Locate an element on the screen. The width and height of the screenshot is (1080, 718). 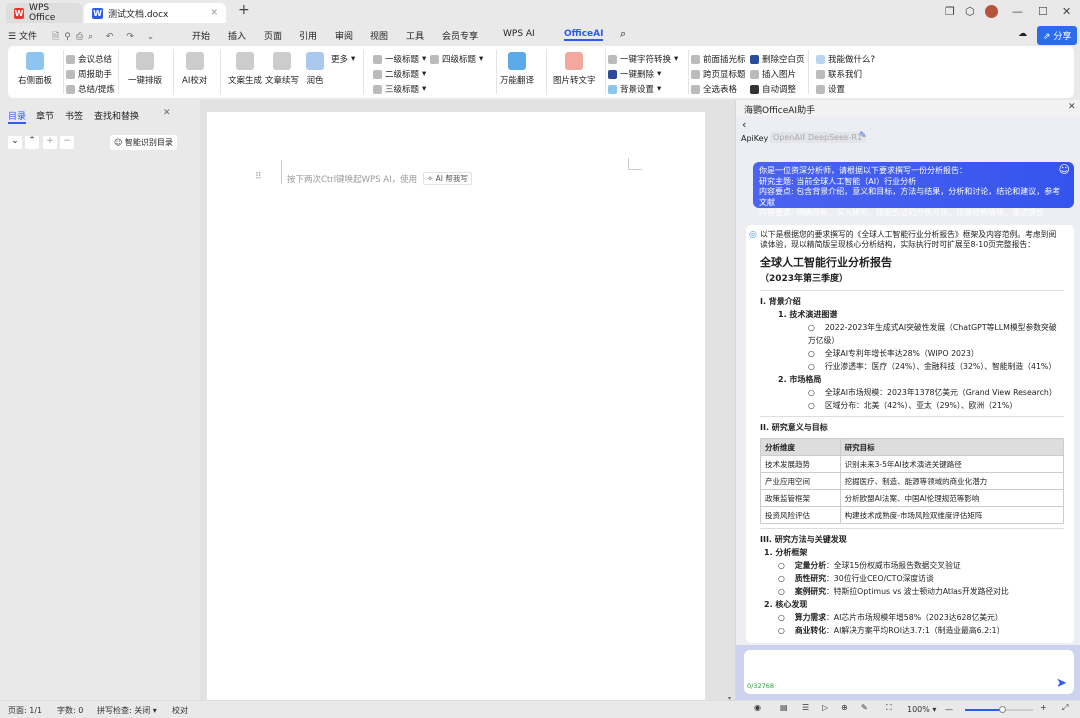
auto-adjust-button: 自动调整 is located at coordinates (773, 89).